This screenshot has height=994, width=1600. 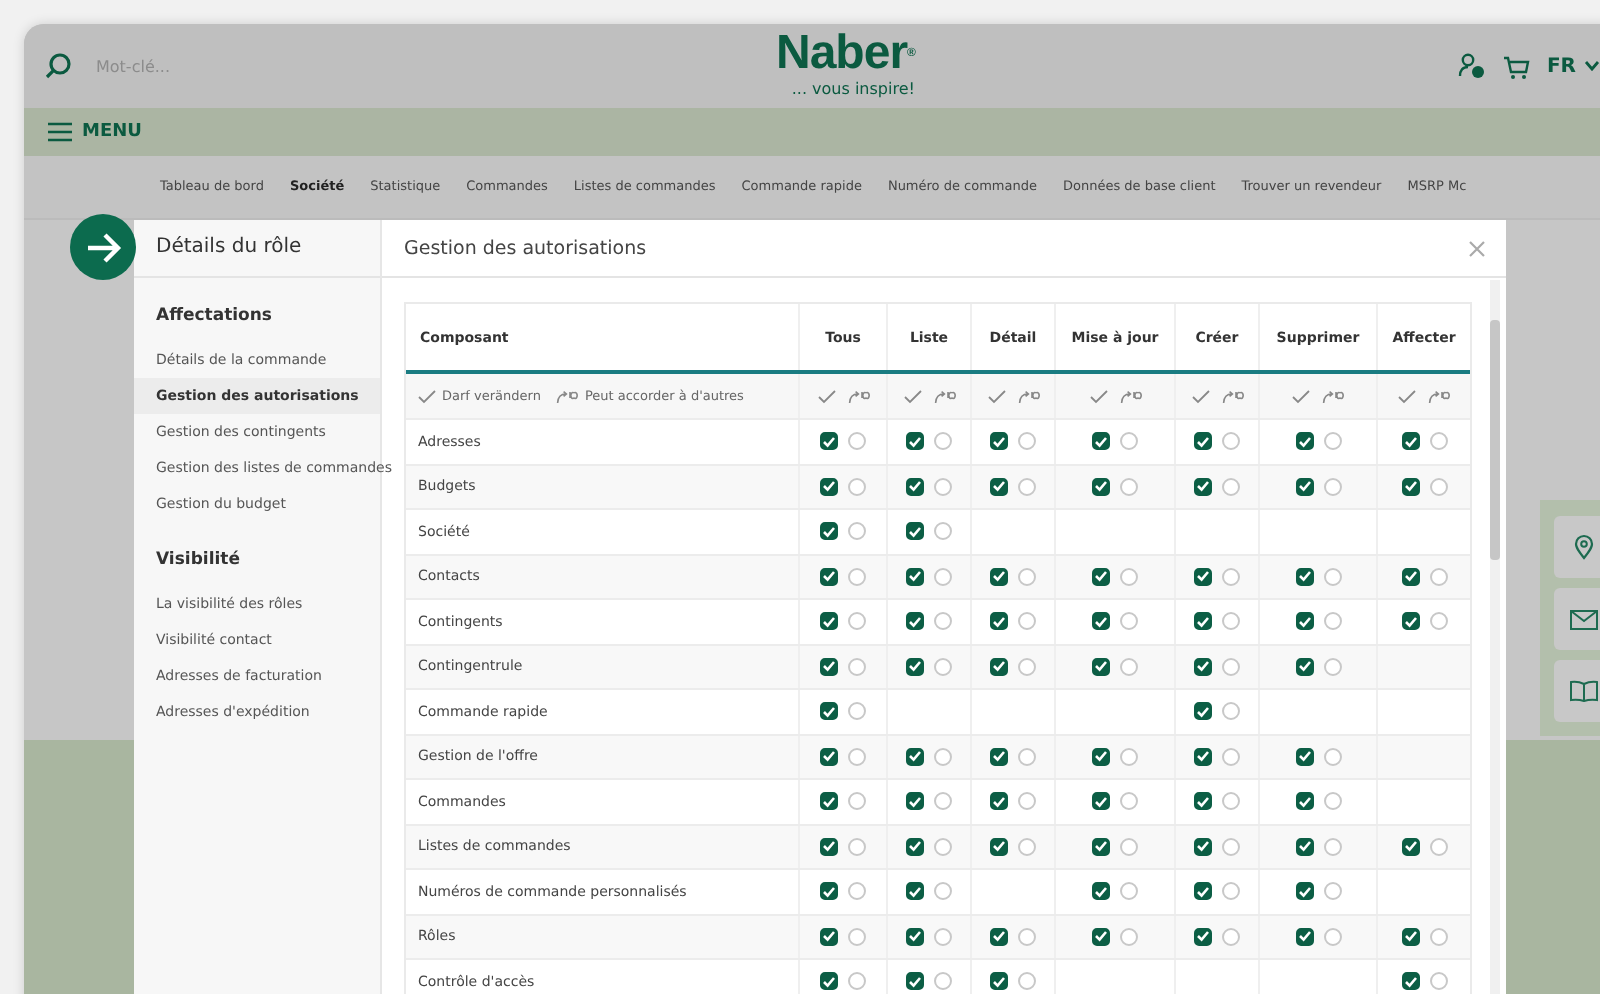 I want to click on user-icon, so click(x=1472, y=66).